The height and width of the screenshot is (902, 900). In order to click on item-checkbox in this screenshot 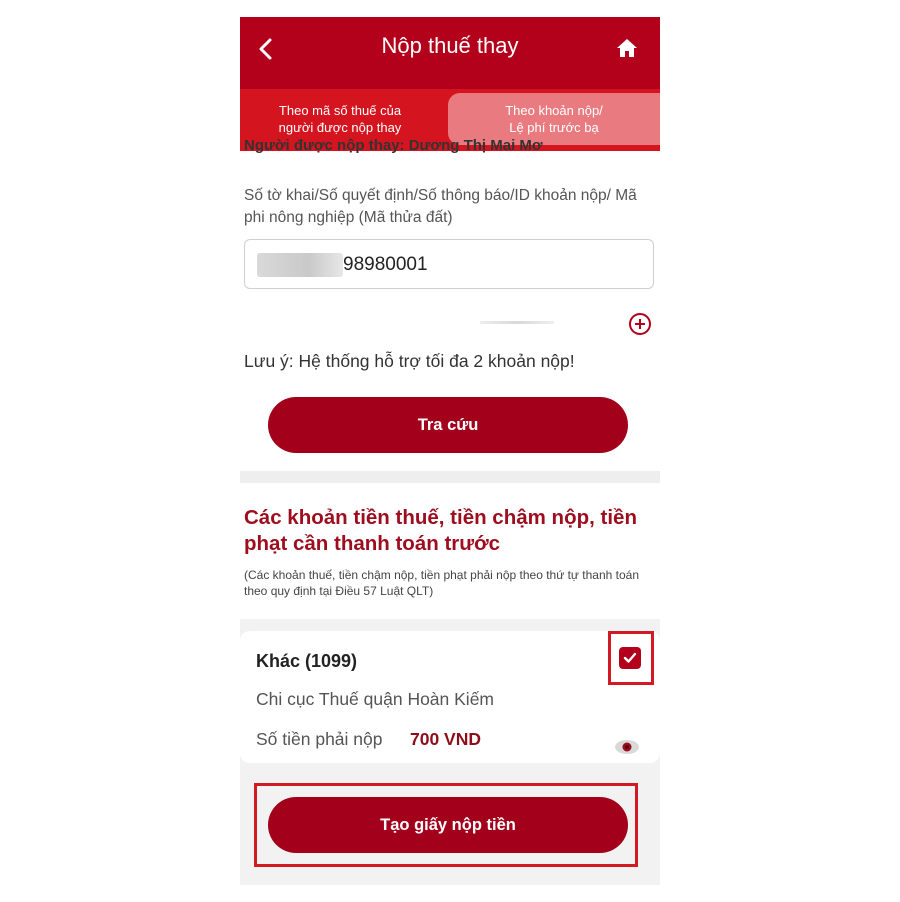, I will do `click(630, 658)`.